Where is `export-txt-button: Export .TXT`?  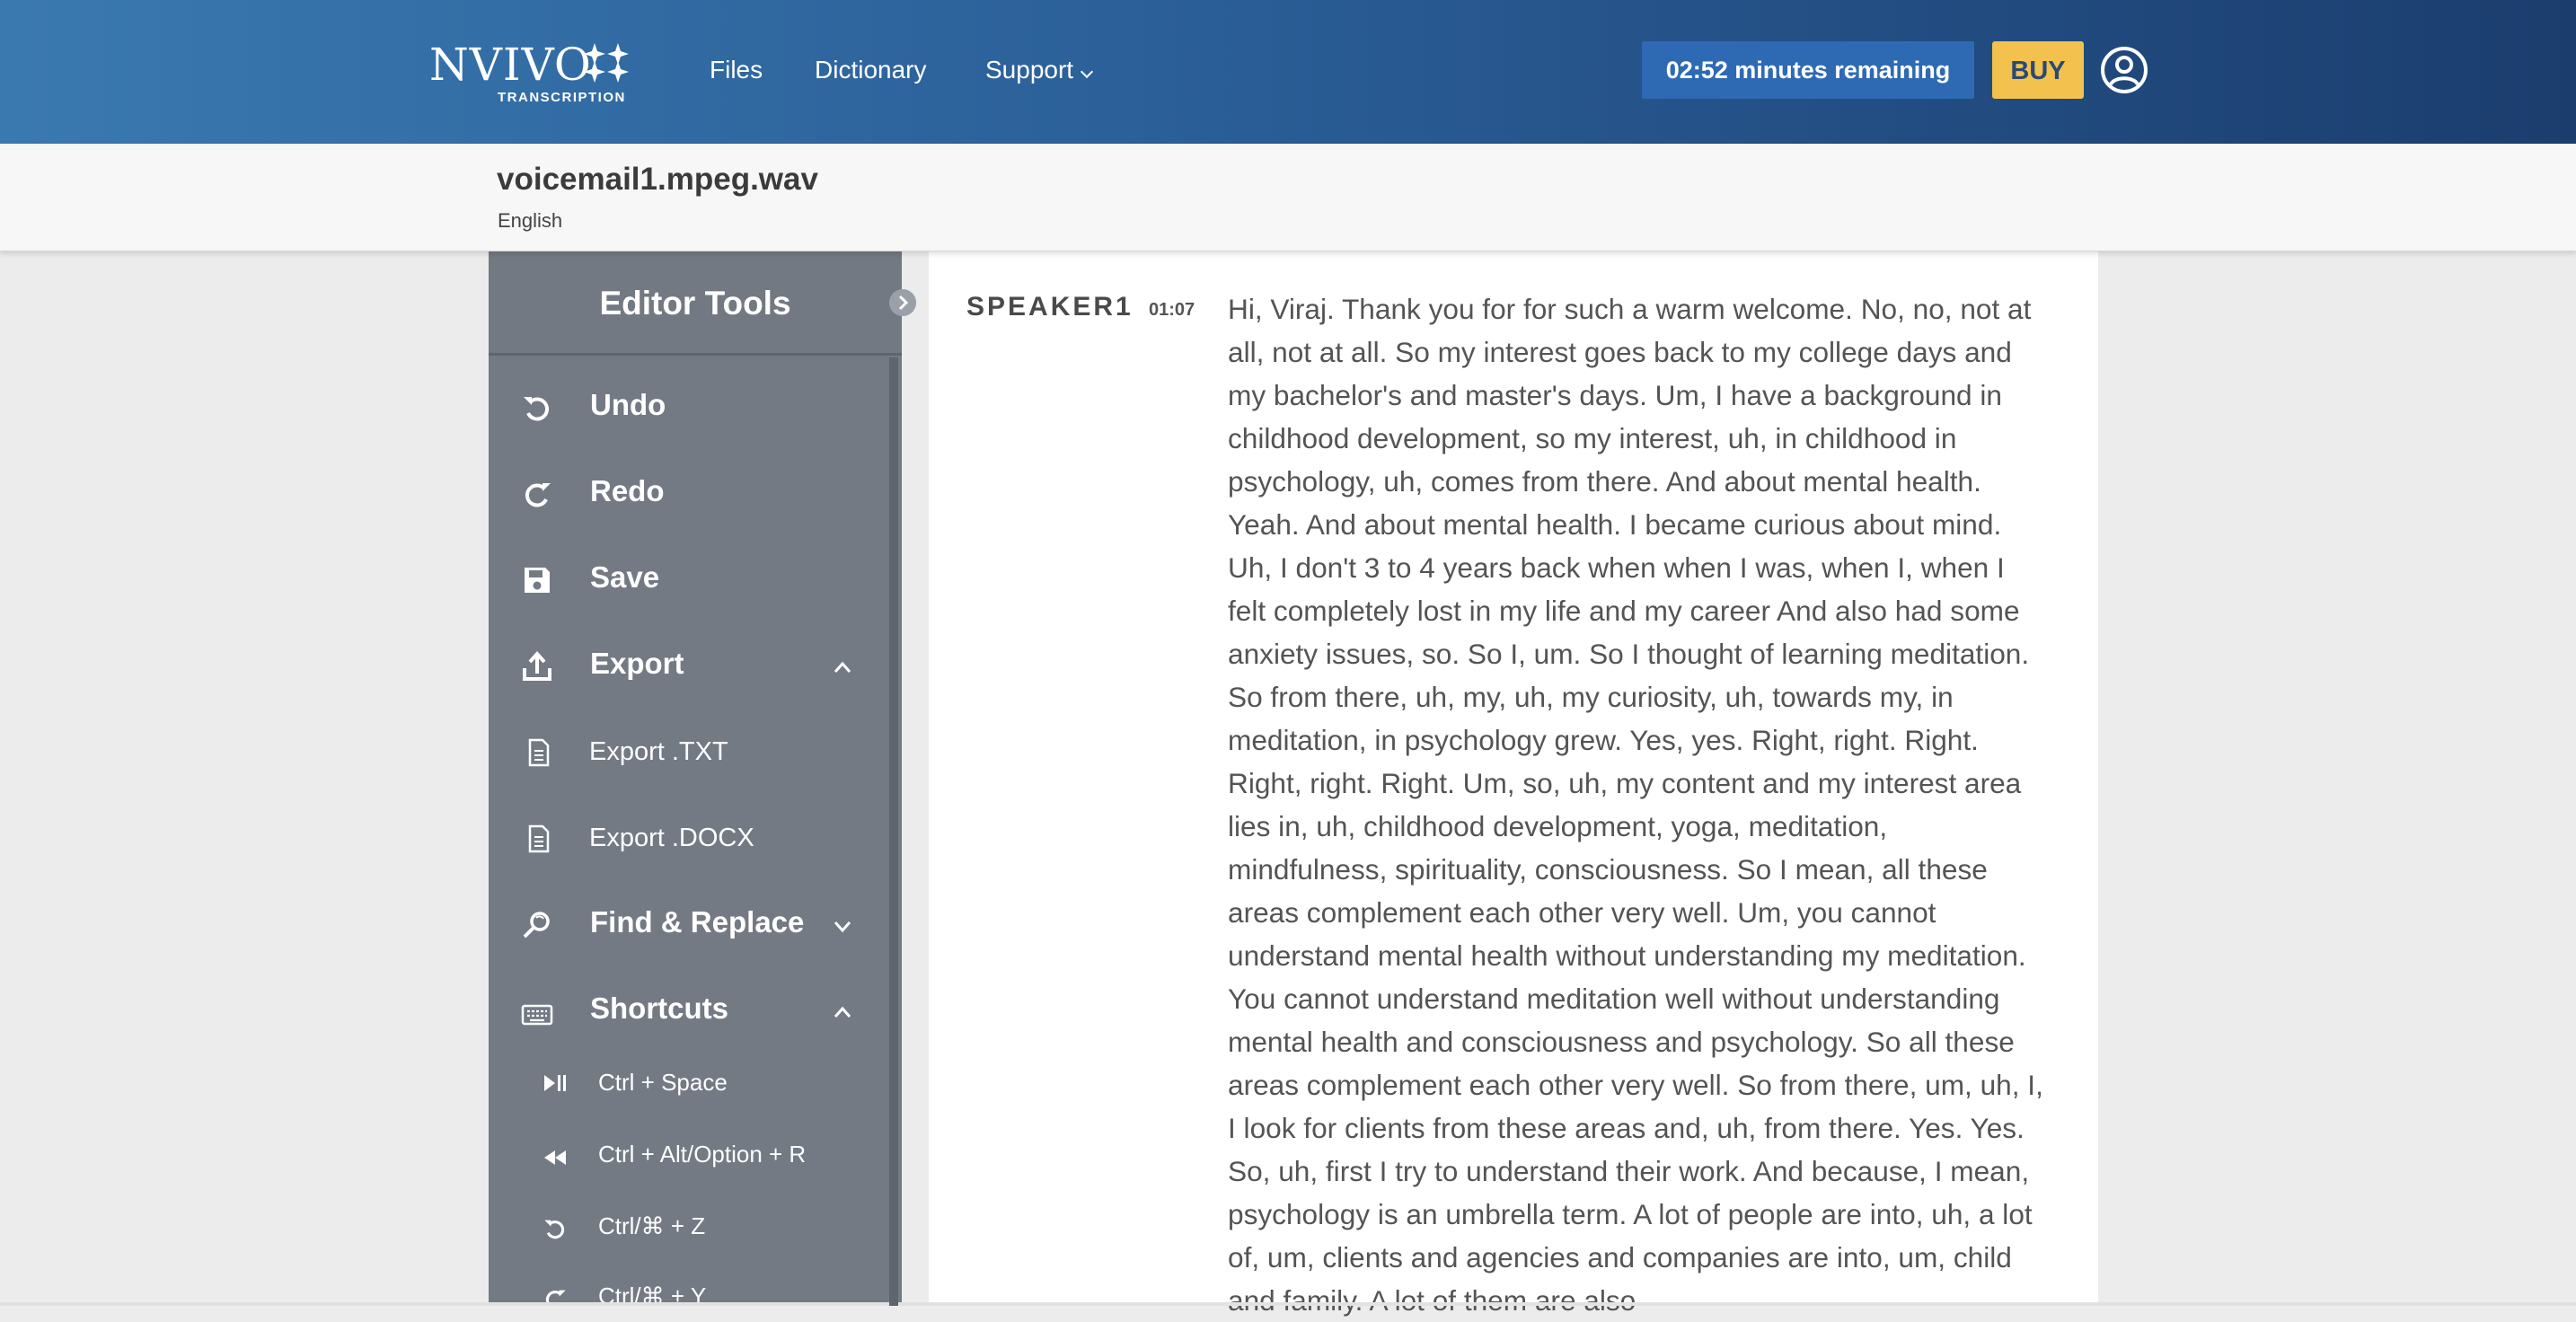 export-txt-button: Export .TXT is located at coordinates (691, 756).